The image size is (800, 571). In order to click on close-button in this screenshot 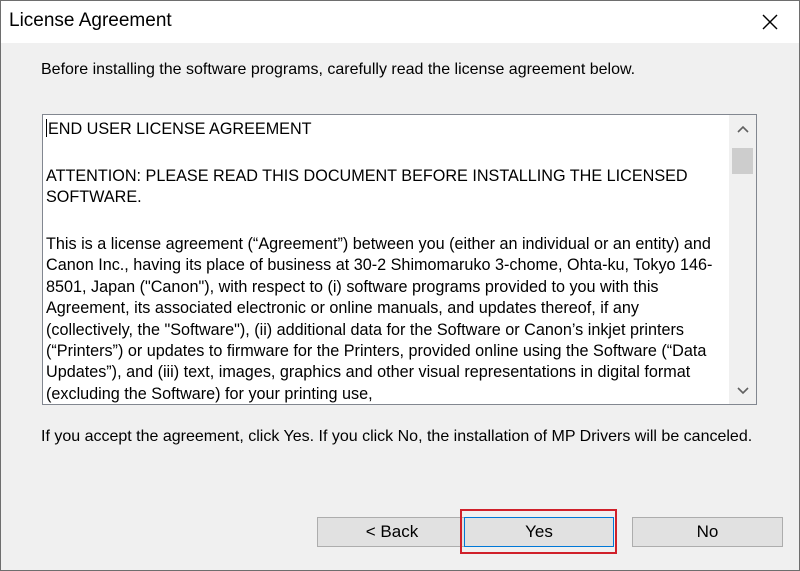, I will do `click(770, 22)`.